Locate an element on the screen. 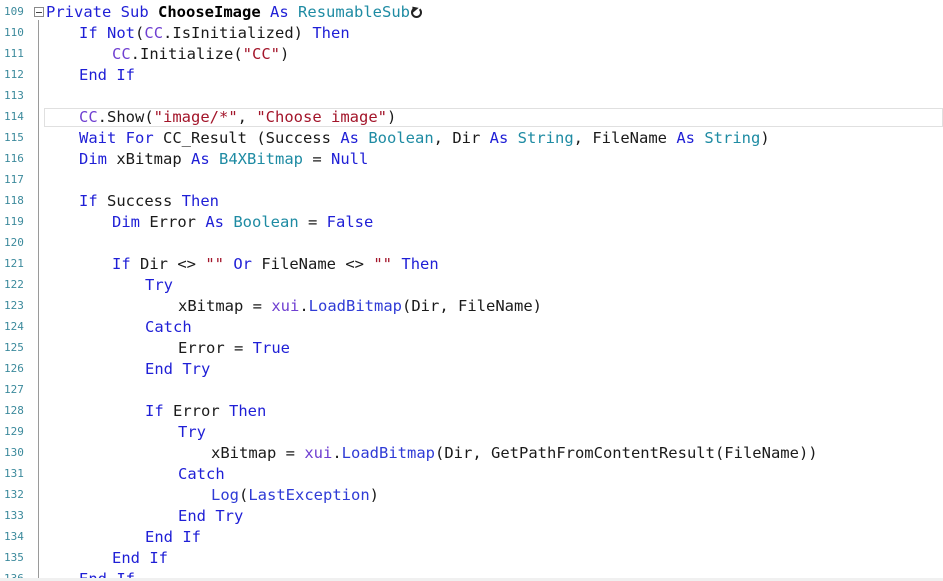 This screenshot has width=943, height=581. code-text: Private Sub ChooseImage As ResumableSub is located at coordinates (234, 12).